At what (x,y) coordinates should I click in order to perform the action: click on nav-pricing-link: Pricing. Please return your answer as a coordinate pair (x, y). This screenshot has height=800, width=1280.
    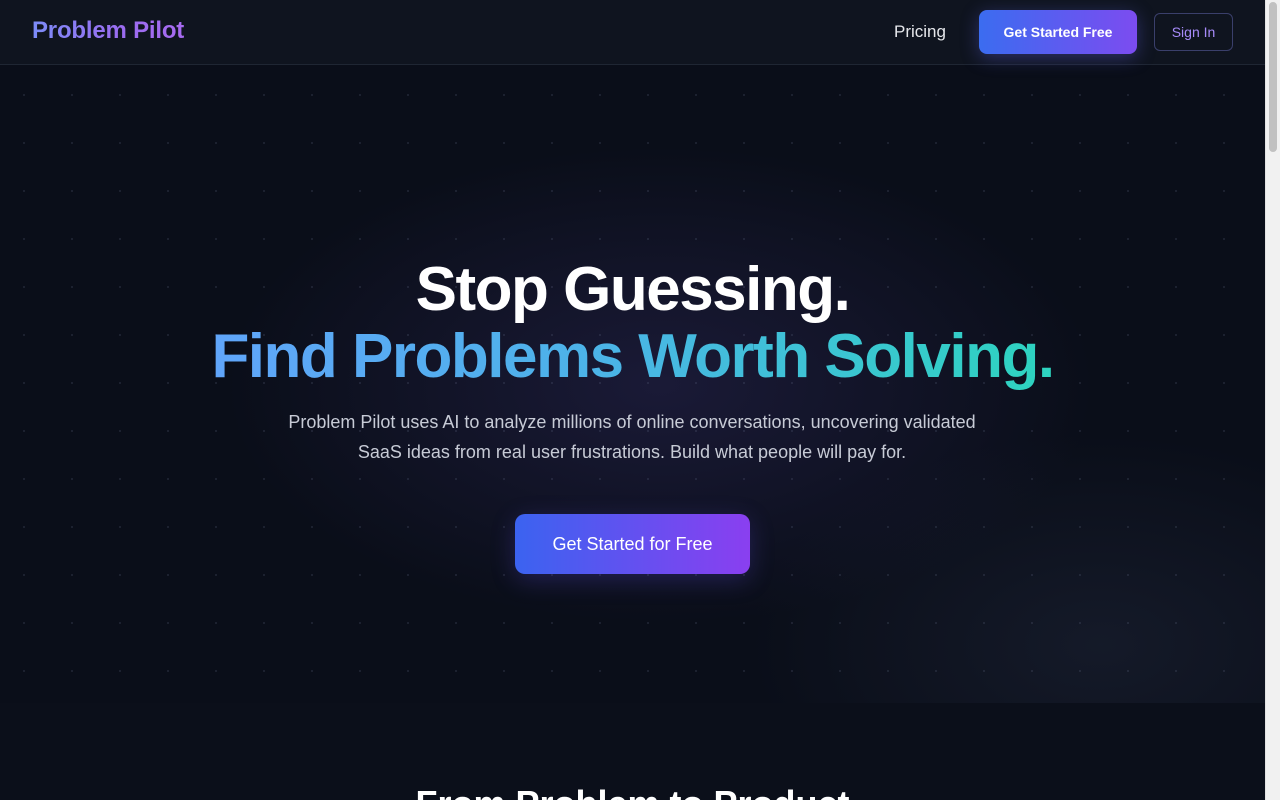
    Looking at the image, I should click on (920, 32).